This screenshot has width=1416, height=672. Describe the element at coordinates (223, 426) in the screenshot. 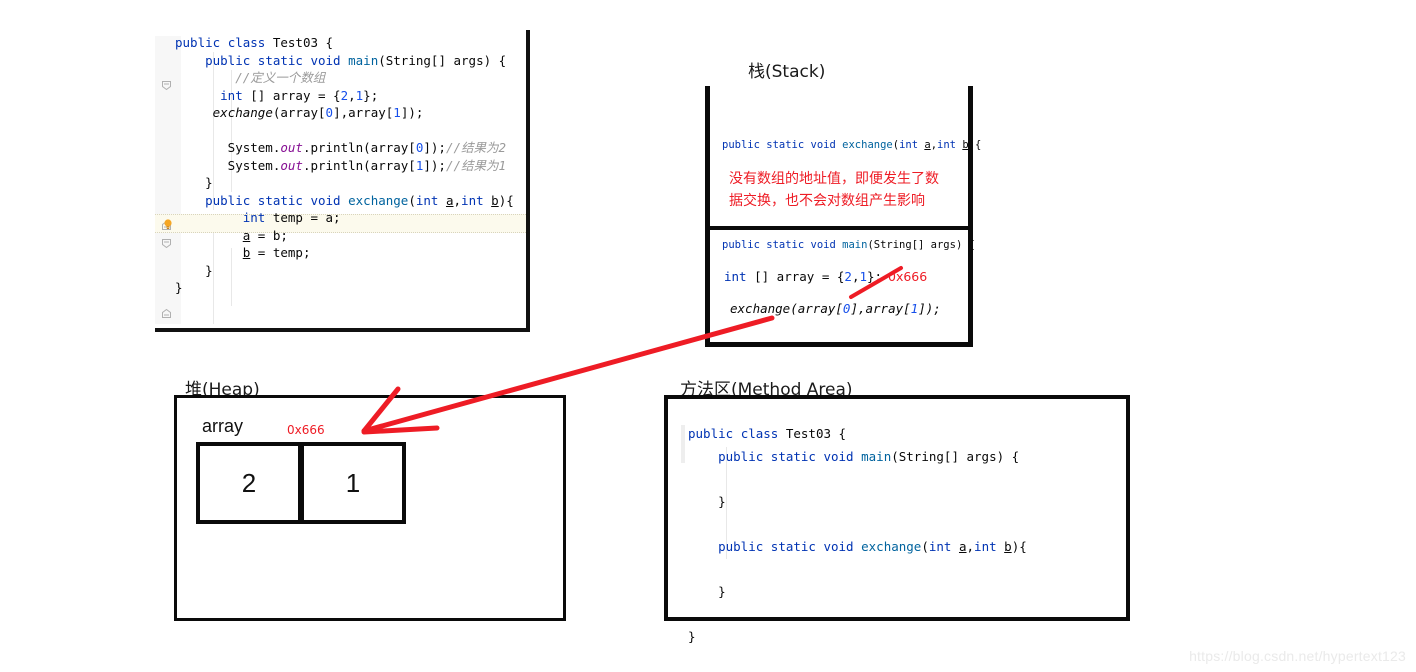

I see `heap-array-label: array` at that location.